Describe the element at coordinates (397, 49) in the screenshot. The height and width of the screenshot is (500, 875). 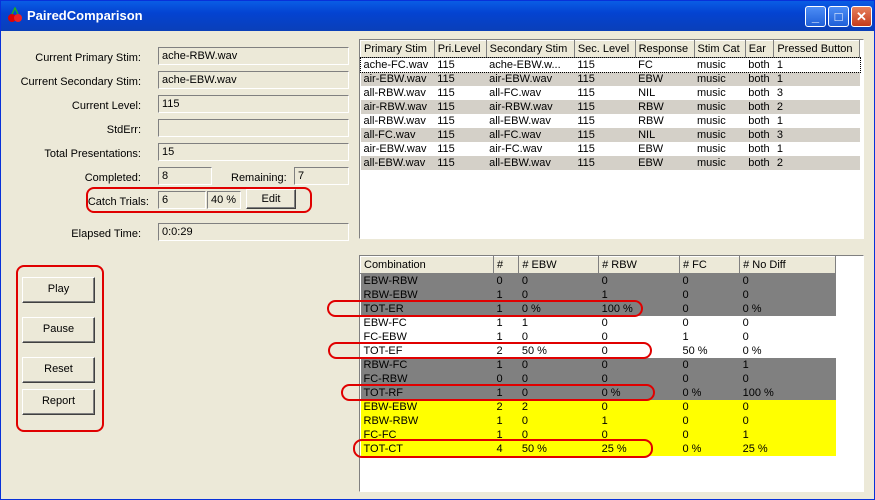
I see `trials-column-header: Primary Stim` at that location.